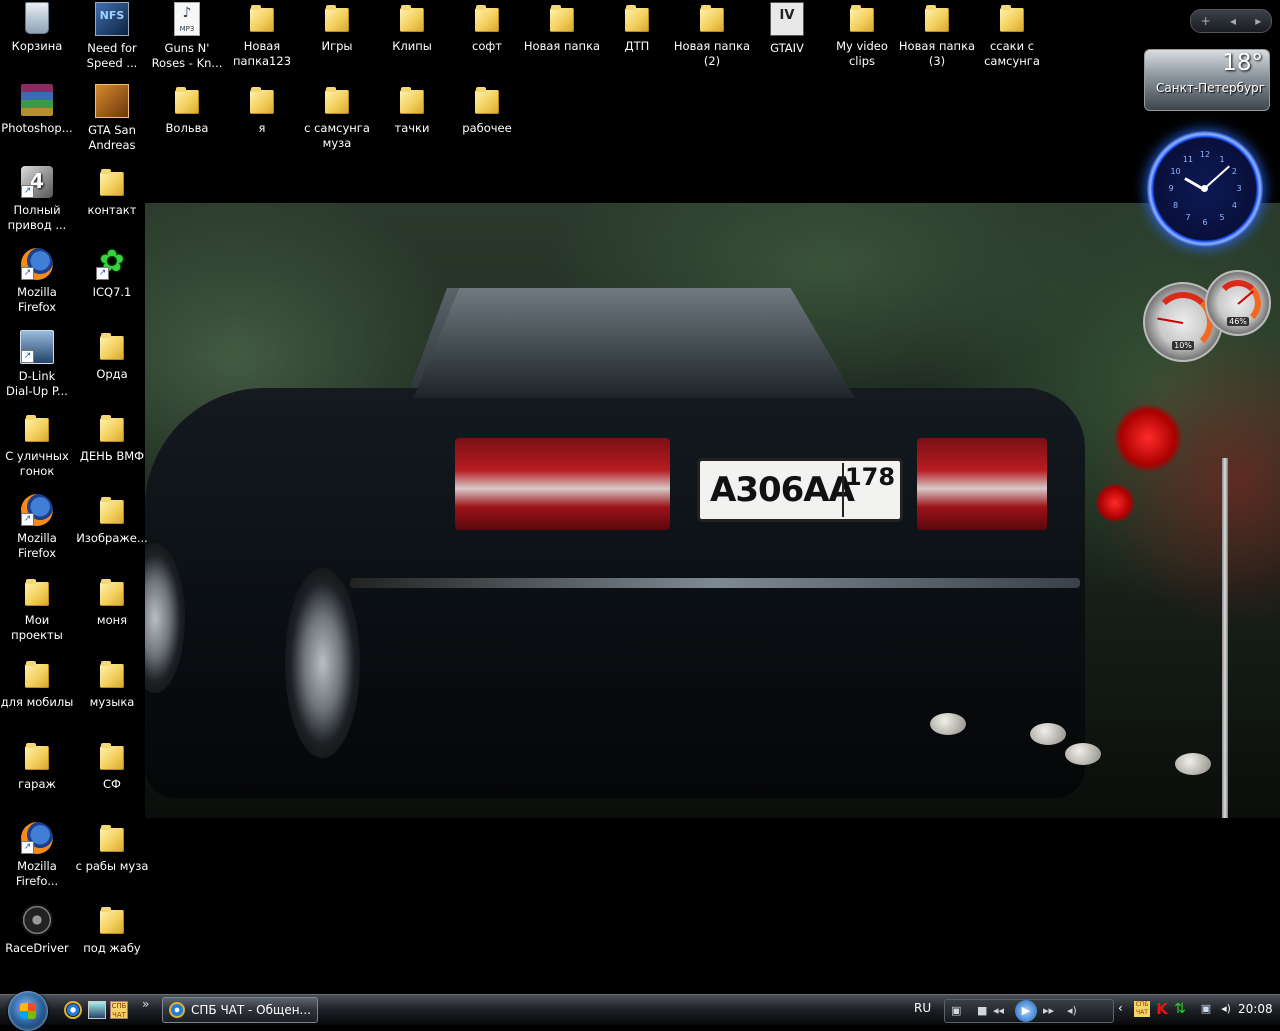 The height and width of the screenshot is (1031, 1280). I want to click on desktop-icon: ДТП, so click(637, 39).